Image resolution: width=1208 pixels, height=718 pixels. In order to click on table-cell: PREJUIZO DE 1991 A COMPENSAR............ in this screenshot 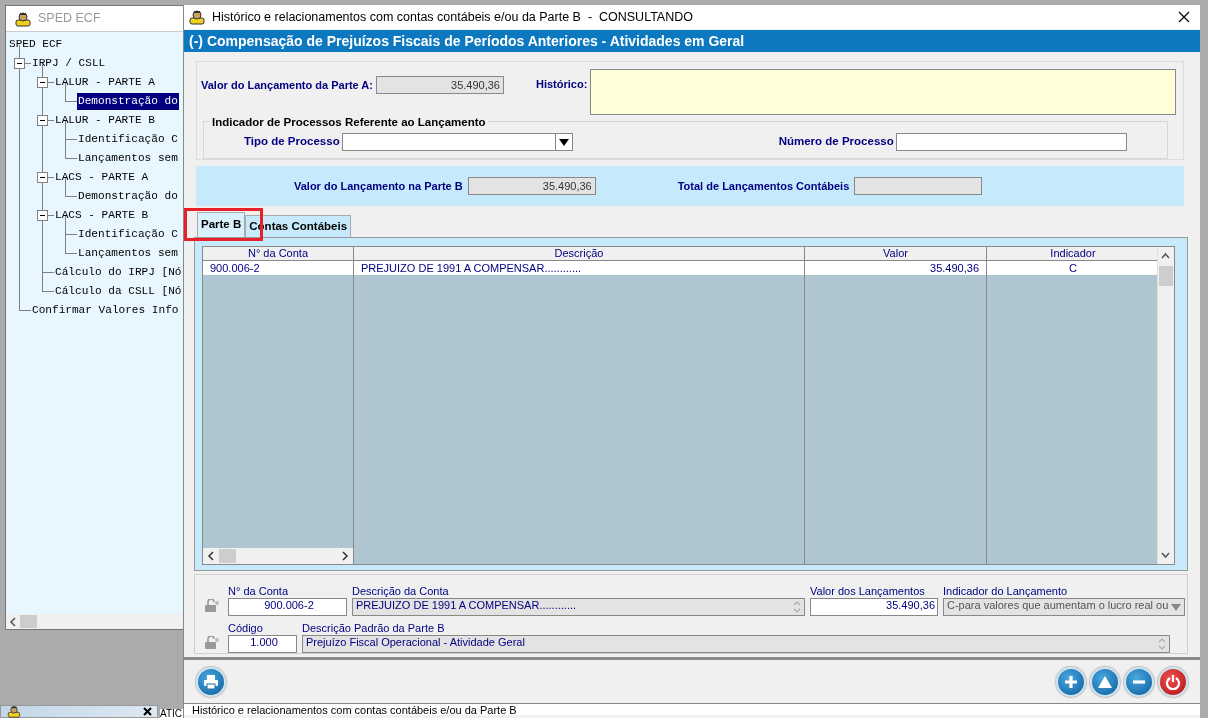, I will do `click(579, 268)`.